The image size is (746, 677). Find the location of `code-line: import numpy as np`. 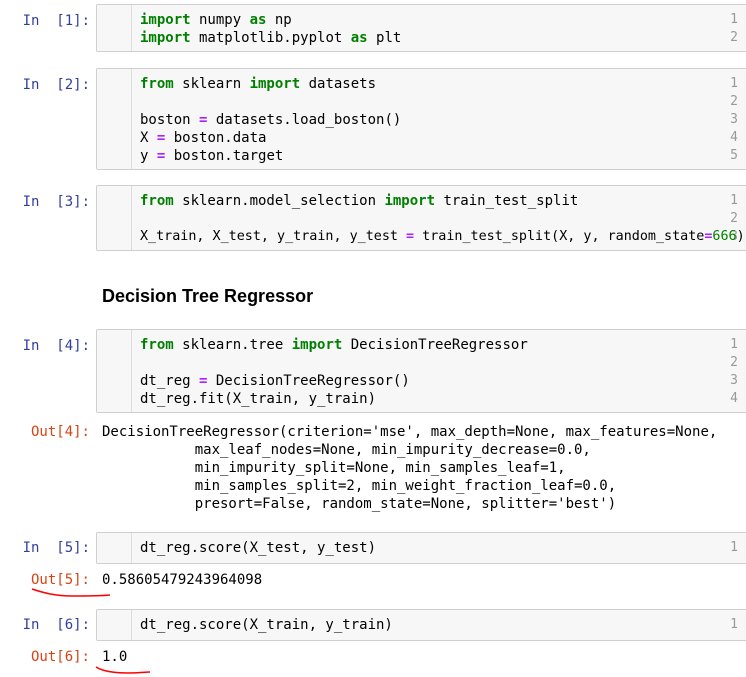

code-line: import numpy as np is located at coordinates (443, 20).